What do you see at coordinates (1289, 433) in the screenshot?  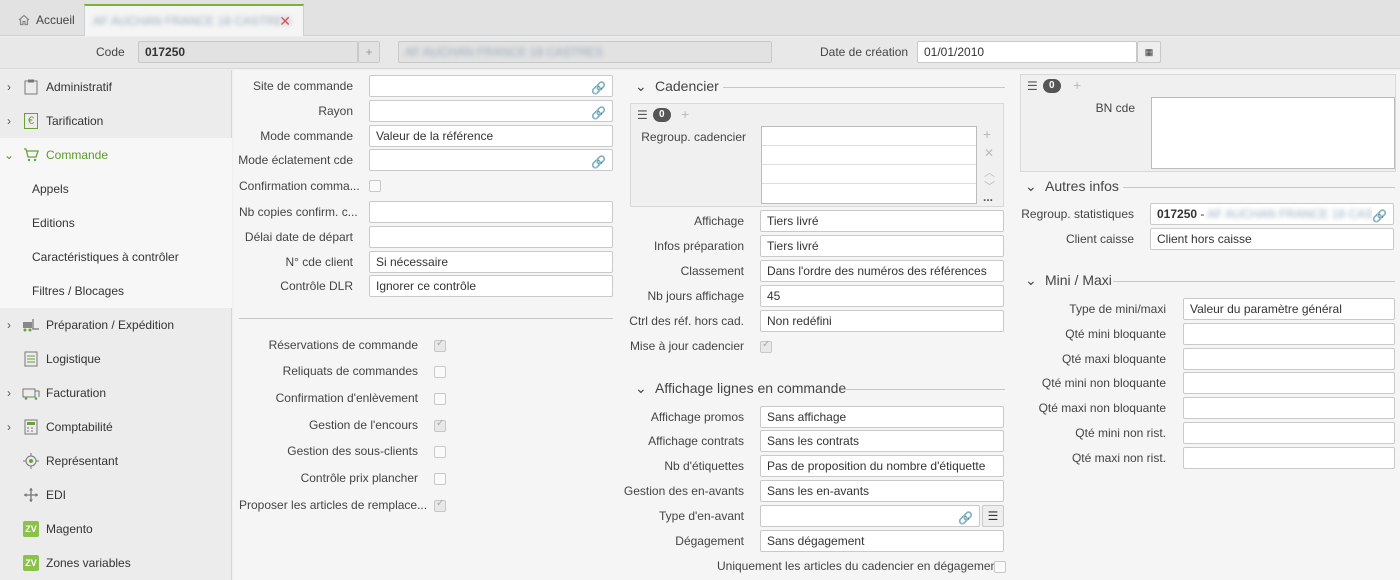 I see `qte-mini-non-rist-field` at bounding box center [1289, 433].